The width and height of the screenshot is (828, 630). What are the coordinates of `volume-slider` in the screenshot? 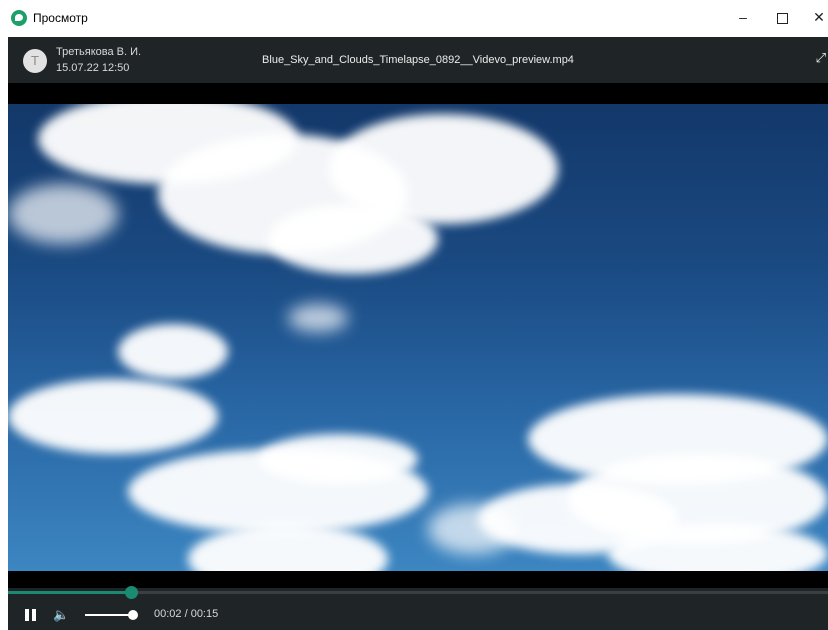 It's located at (111, 615).